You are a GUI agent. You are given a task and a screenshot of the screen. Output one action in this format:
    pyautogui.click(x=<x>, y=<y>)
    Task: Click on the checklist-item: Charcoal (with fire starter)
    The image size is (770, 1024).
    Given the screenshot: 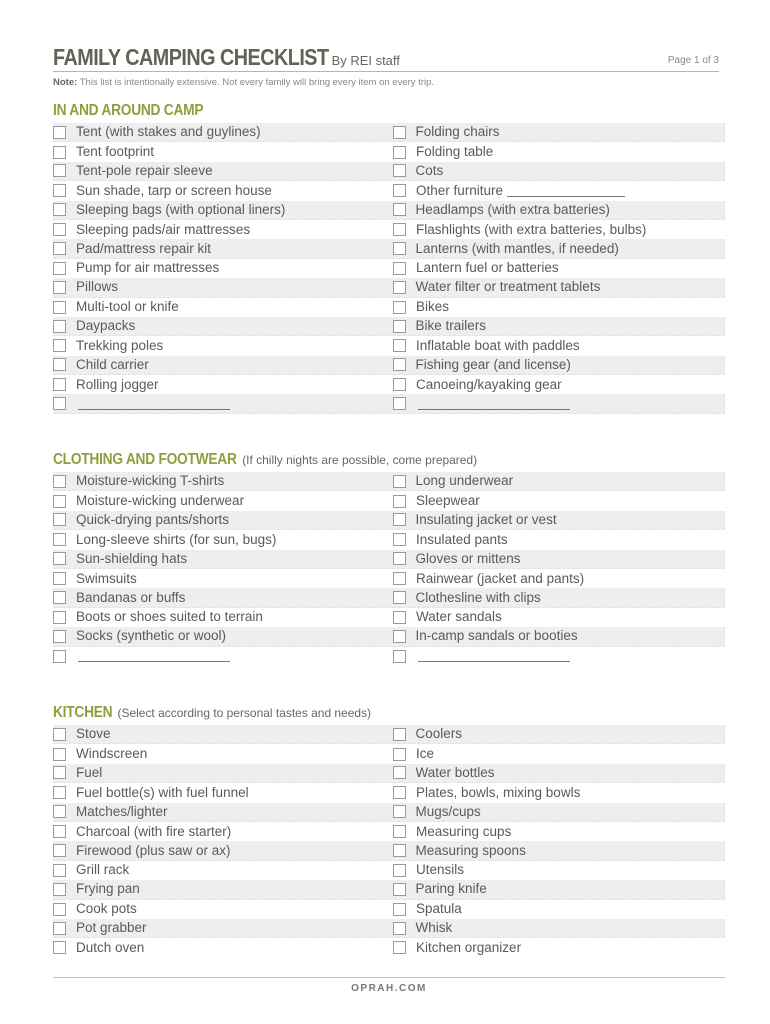 What is the action you would take?
    pyautogui.click(x=223, y=831)
    